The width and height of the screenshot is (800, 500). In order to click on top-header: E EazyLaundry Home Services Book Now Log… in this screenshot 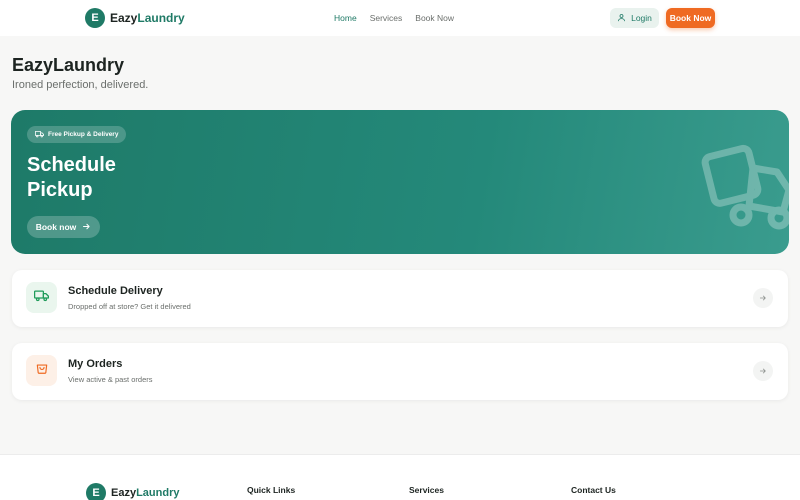, I will do `click(400, 18)`.